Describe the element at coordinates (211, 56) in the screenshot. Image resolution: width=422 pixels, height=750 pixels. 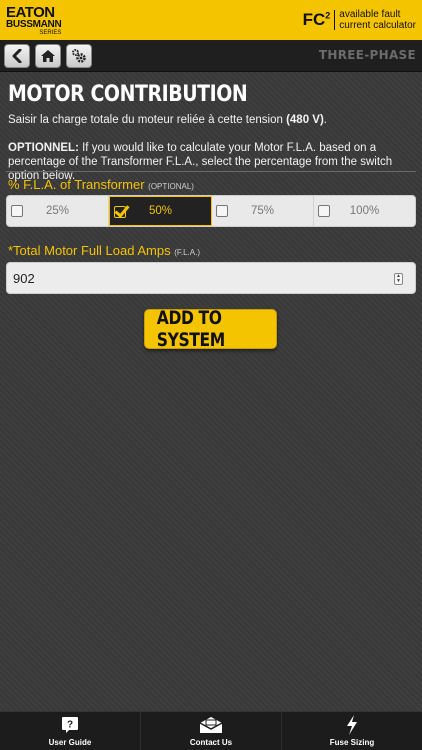
I see `nav-bar: THREE-PHASE` at that location.